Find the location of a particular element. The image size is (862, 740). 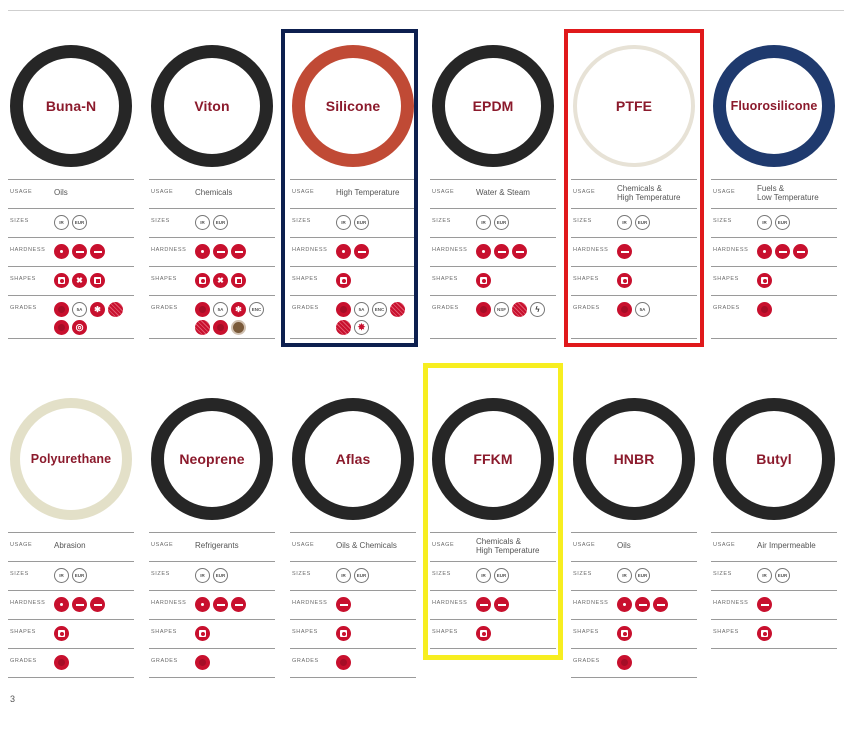

material-name: Neoprene is located at coordinates (212, 459).